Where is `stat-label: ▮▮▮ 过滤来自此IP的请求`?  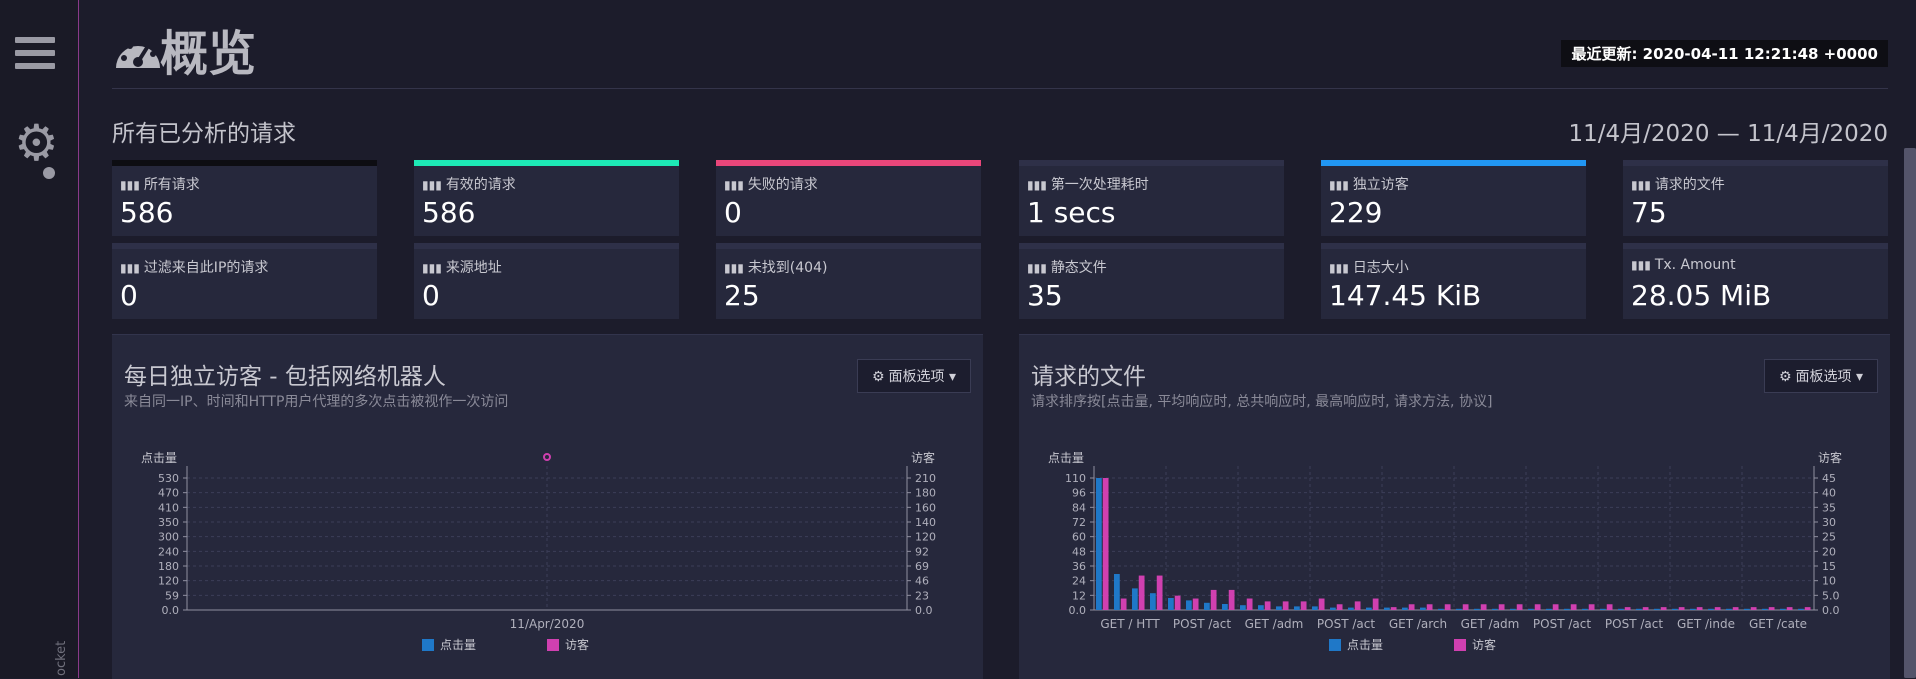 stat-label: ▮▮▮ 过滤来自此IP的请求 is located at coordinates (194, 267).